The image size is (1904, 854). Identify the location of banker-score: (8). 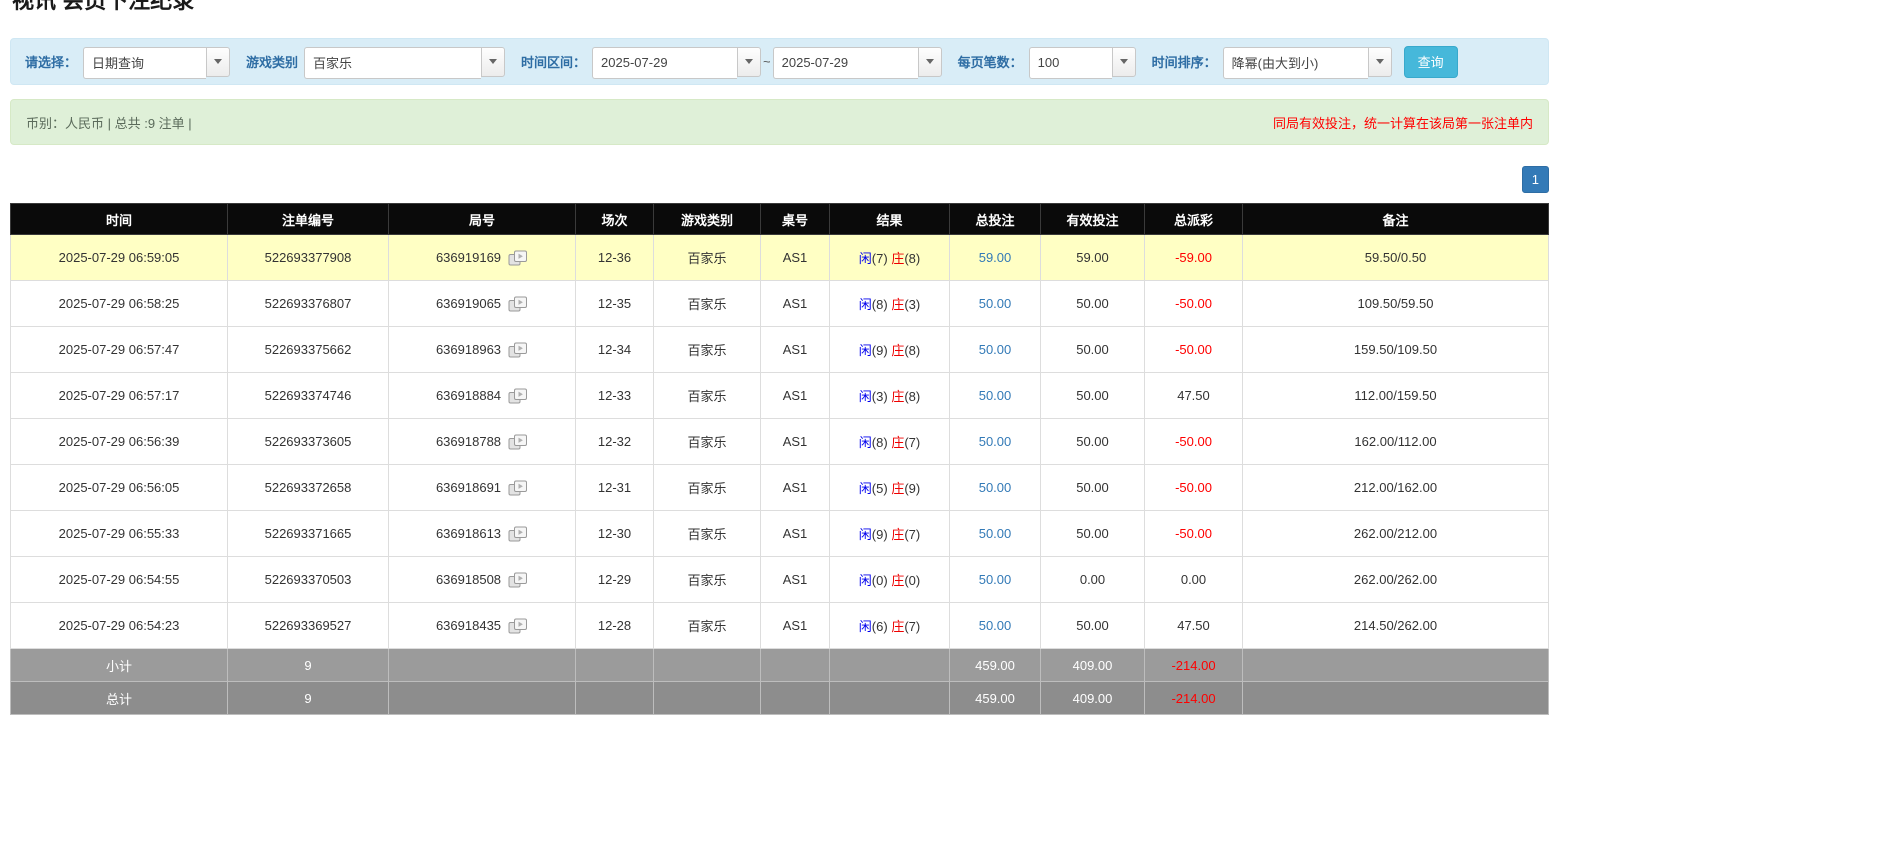
(912, 396).